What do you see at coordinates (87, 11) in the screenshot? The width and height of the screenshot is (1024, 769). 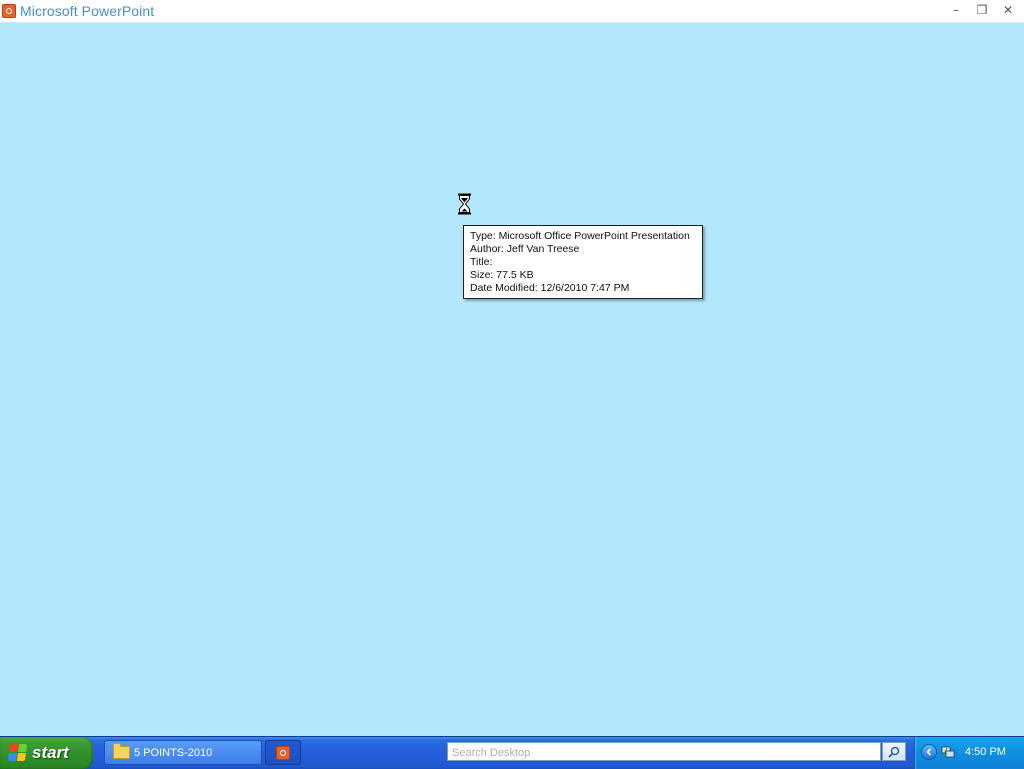 I see `window-title: Microsoft PowerPoint` at bounding box center [87, 11].